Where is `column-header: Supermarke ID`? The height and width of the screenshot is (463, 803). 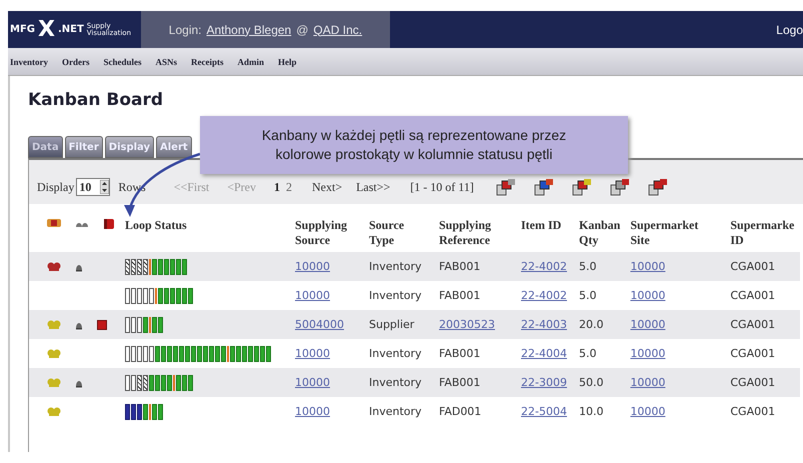
column-header: Supermarke ID is located at coordinates (763, 233).